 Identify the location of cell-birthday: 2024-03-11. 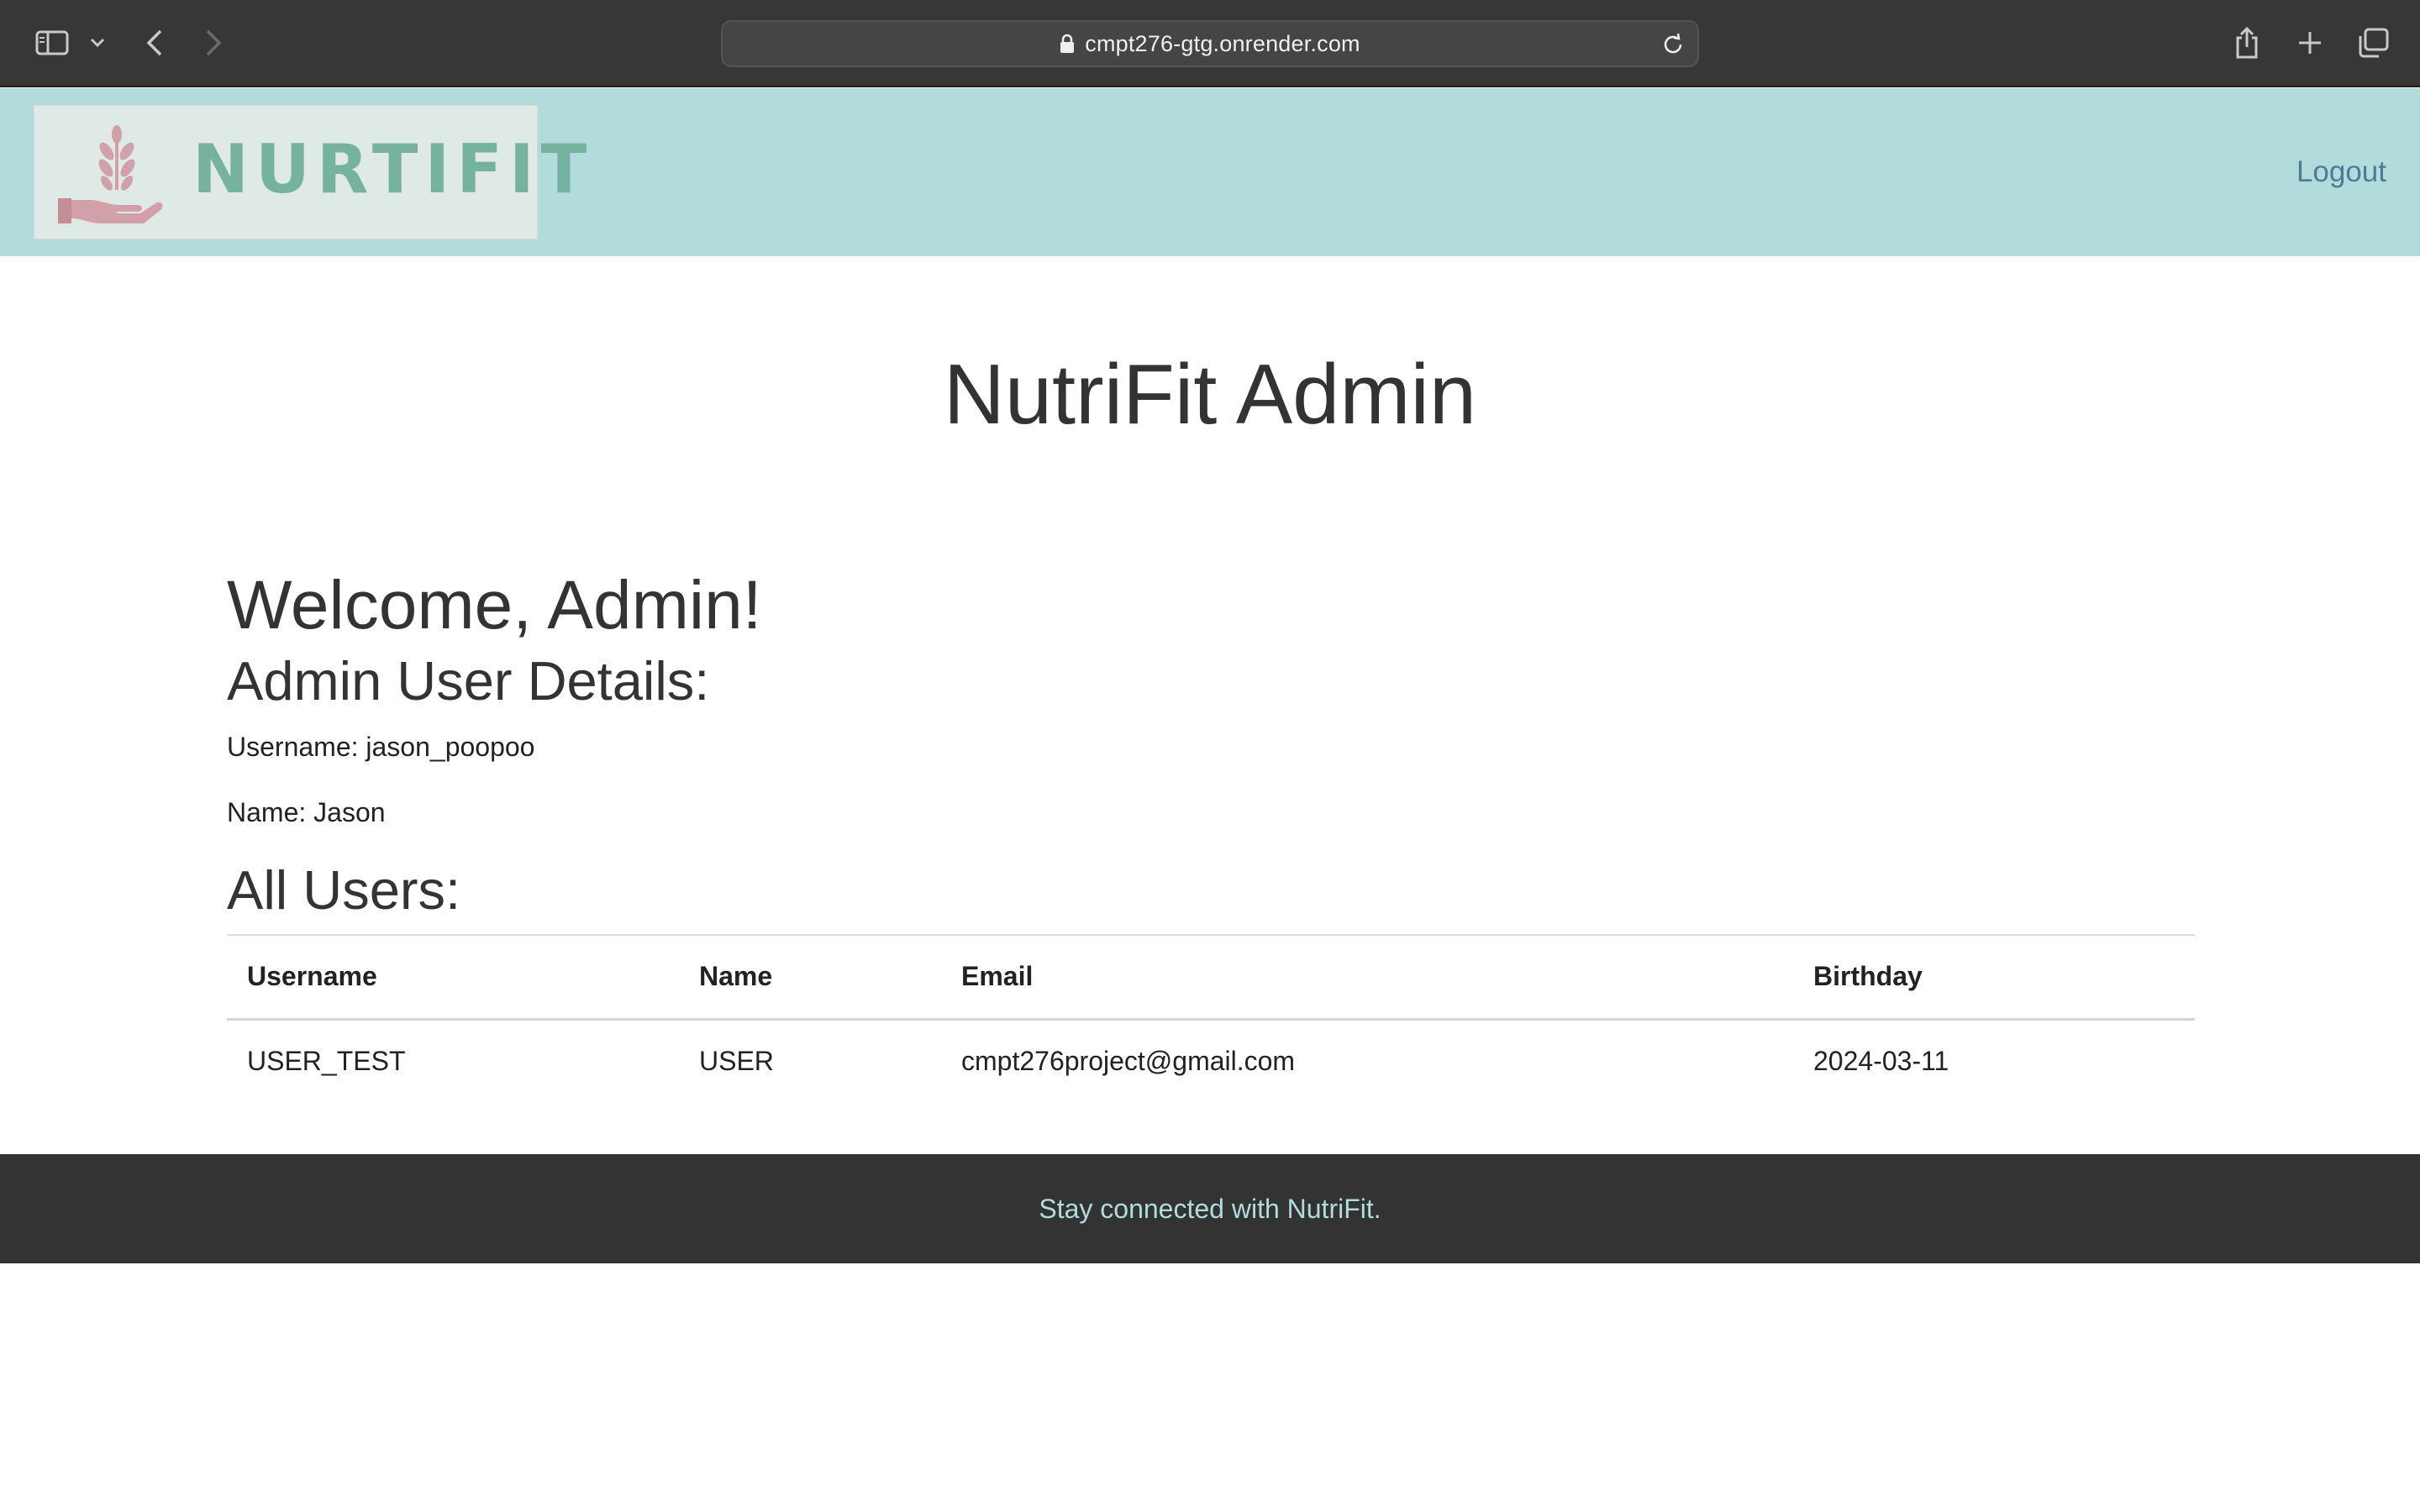
(1881, 1061).